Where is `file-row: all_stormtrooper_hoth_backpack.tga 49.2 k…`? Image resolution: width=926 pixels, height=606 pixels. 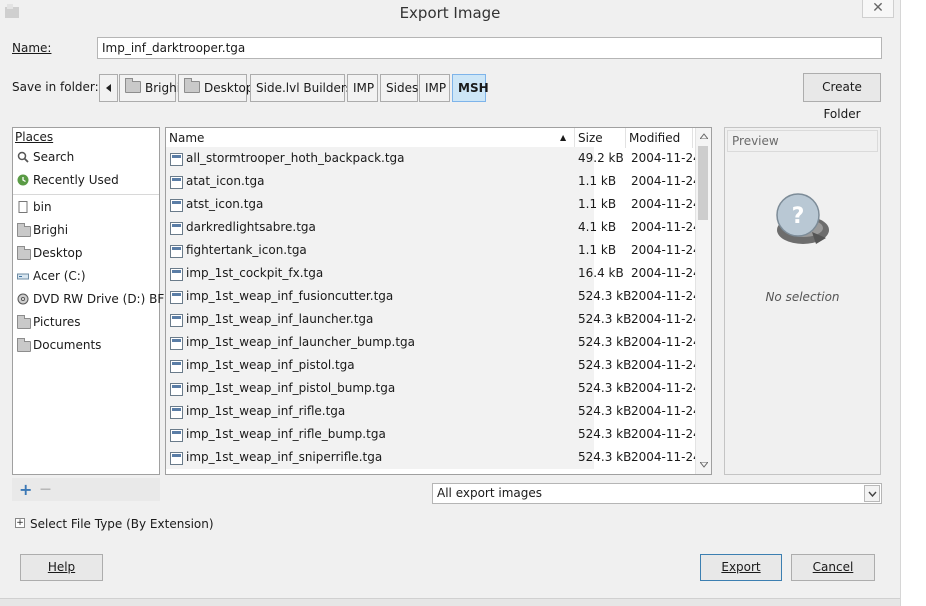
file-row: all_stormtrooper_hoth_backpack.tga 49.2 k… is located at coordinates (433, 158).